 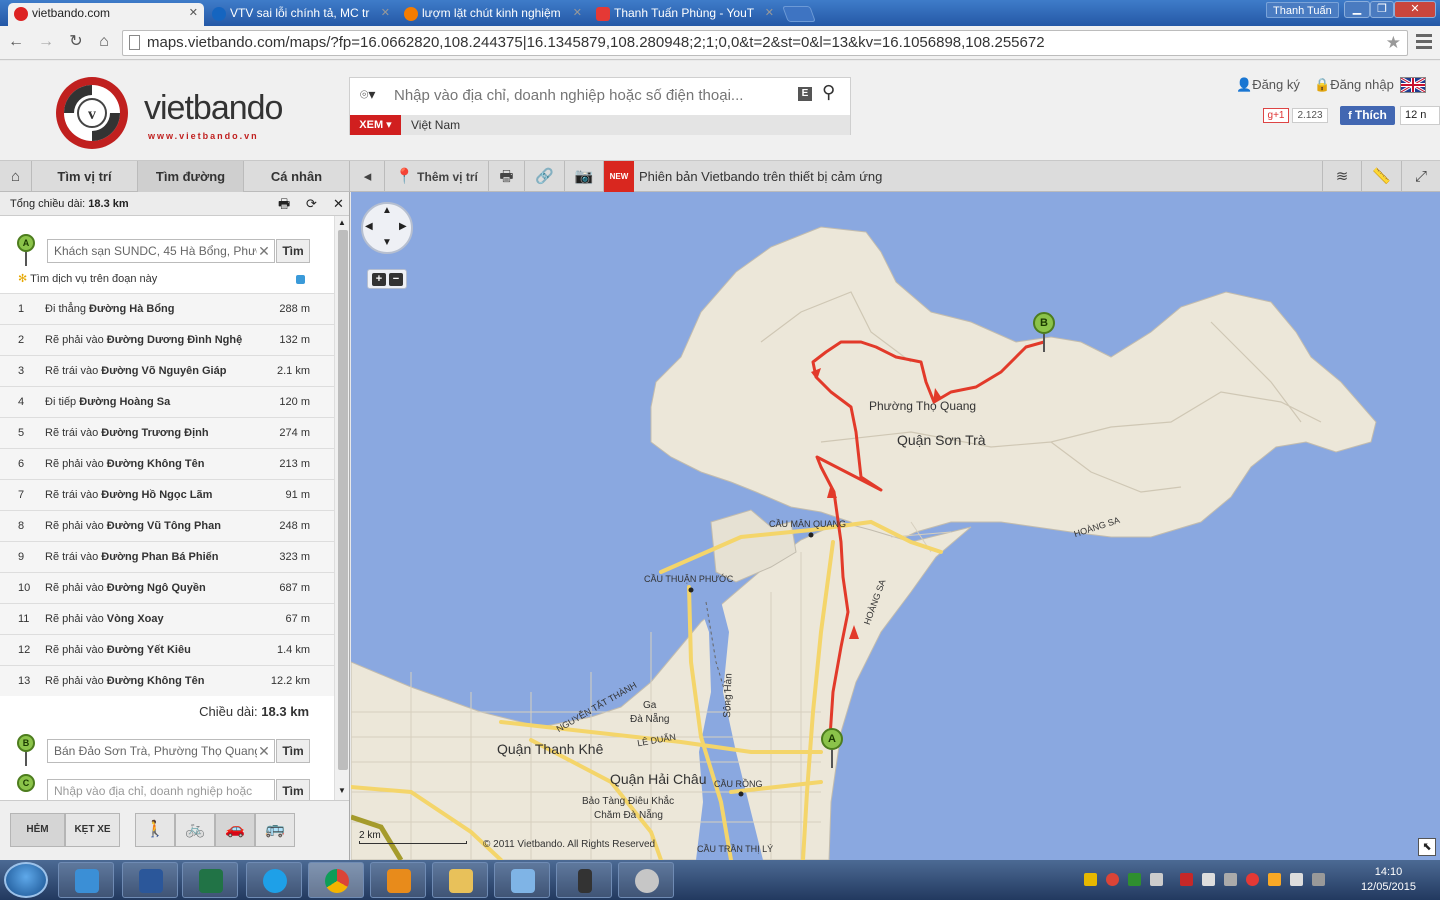 What do you see at coordinates (1367, 115) in the screenshot?
I see `facebook-like-button: f Thích` at bounding box center [1367, 115].